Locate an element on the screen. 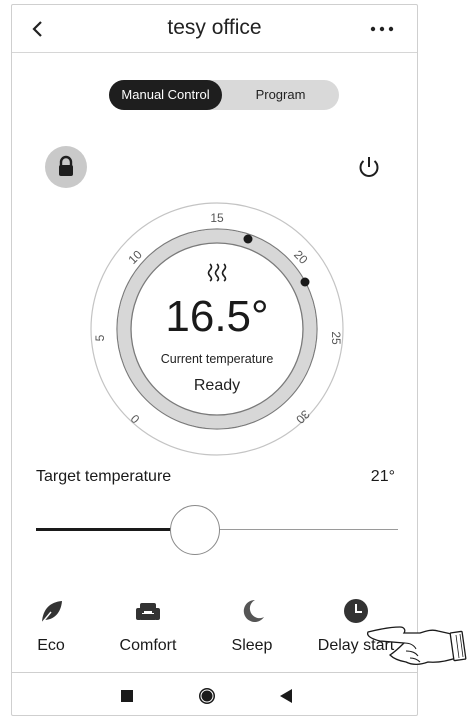 The image size is (469, 722). mode-bar: Eco Comfort Sleep Delay start is located at coordinates (214, 632).